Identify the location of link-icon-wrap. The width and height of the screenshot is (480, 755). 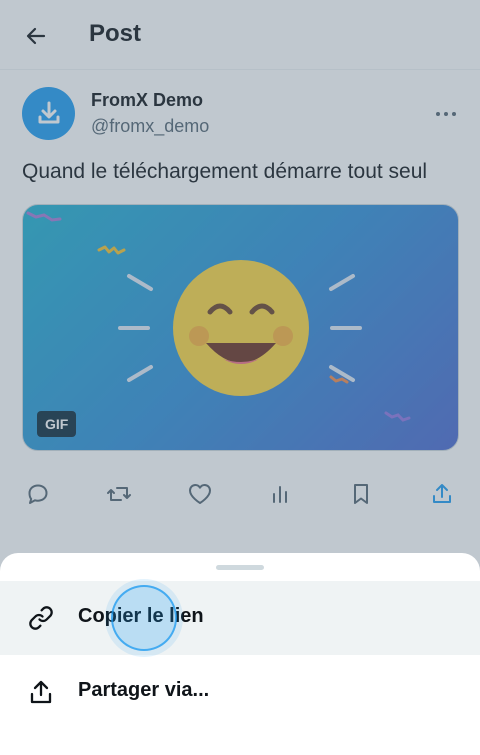
(41, 618).